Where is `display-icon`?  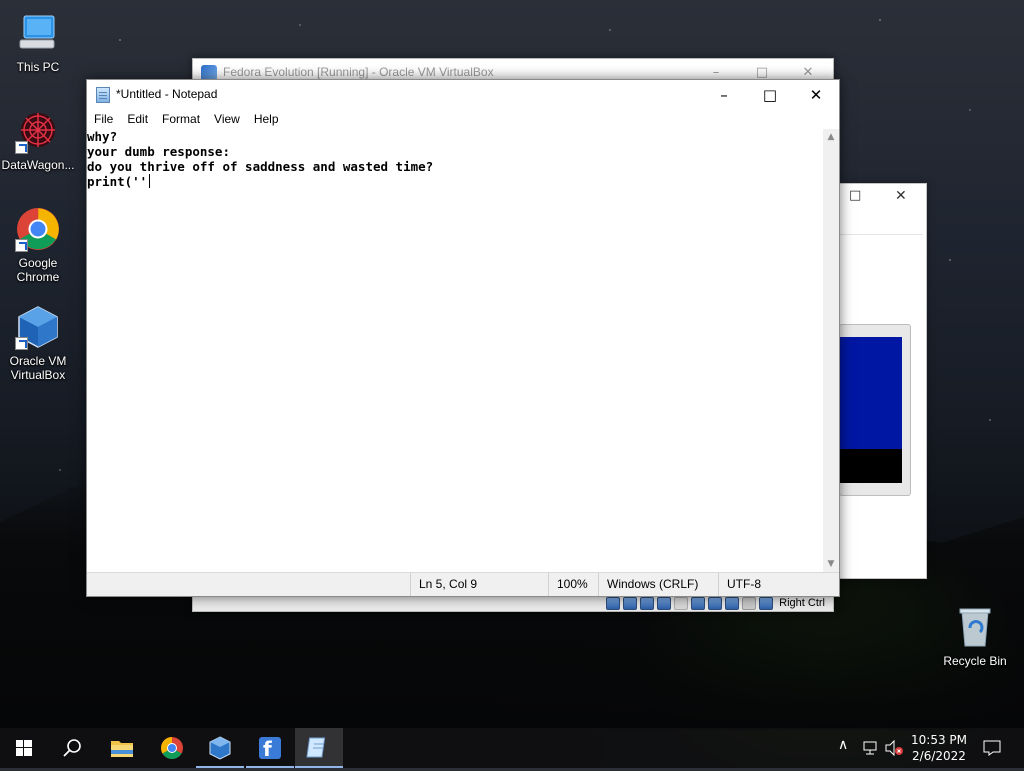
display-icon is located at coordinates (715, 603).